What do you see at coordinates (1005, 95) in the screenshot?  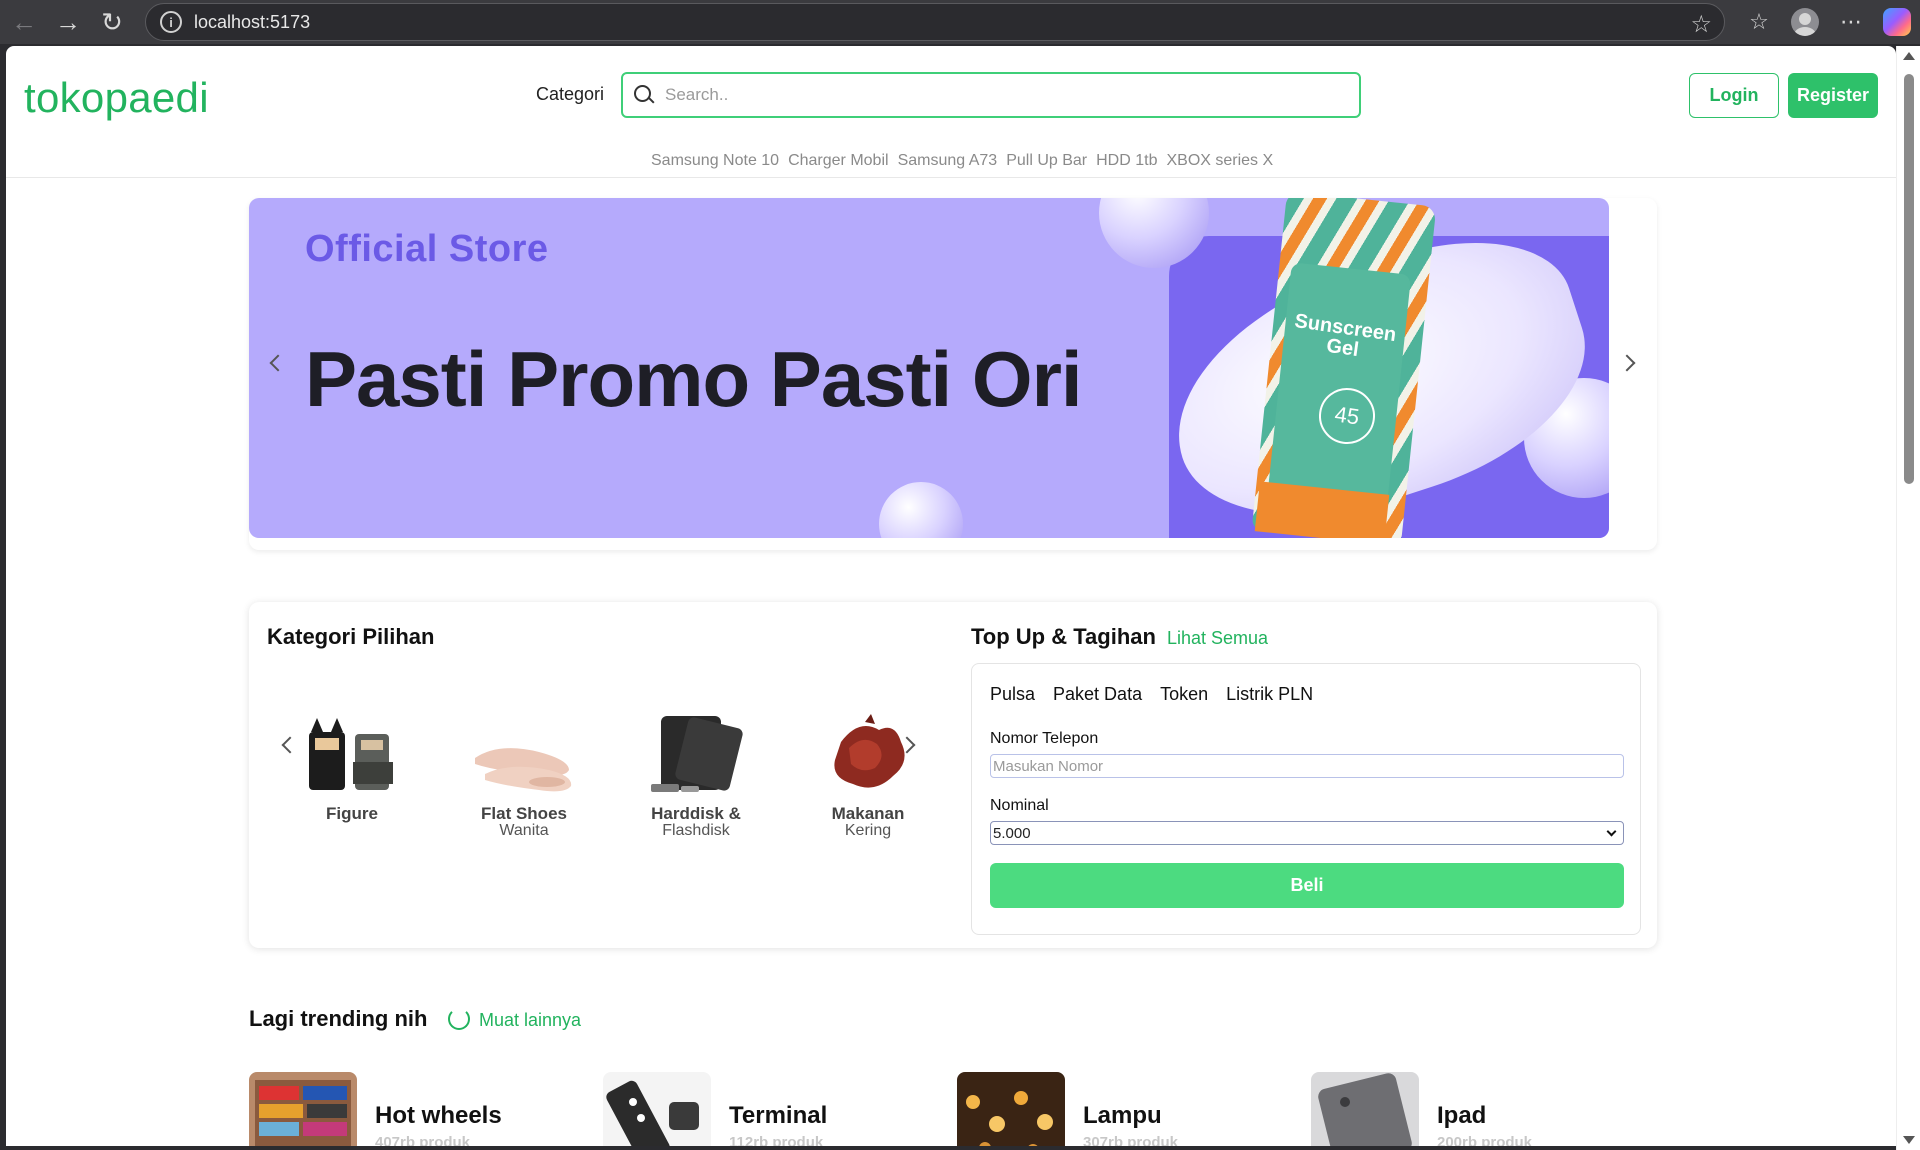 I see `search-input` at bounding box center [1005, 95].